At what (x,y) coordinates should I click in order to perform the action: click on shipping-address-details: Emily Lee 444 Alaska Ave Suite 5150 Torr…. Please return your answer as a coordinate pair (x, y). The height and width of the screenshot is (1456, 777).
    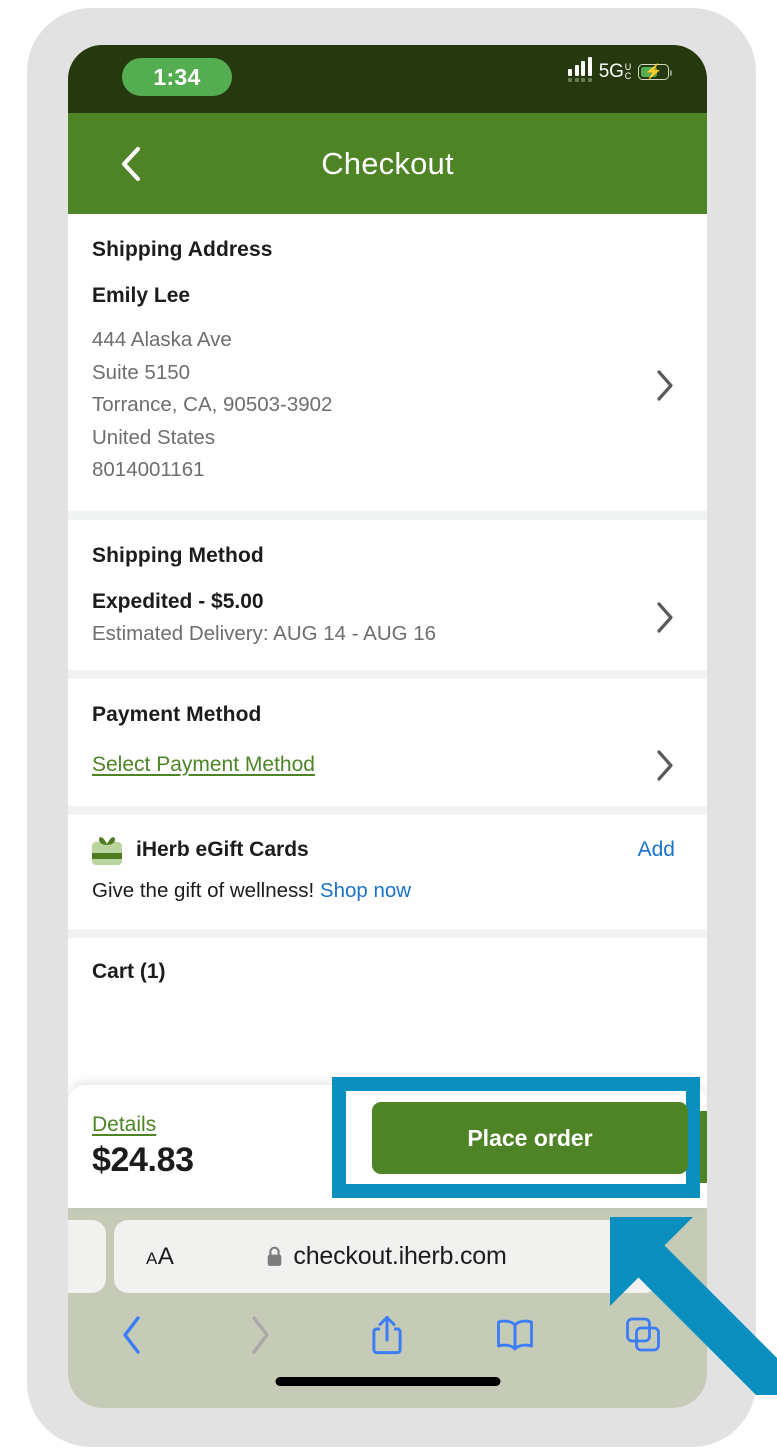
    Looking at the image, I should click on (366, 385).